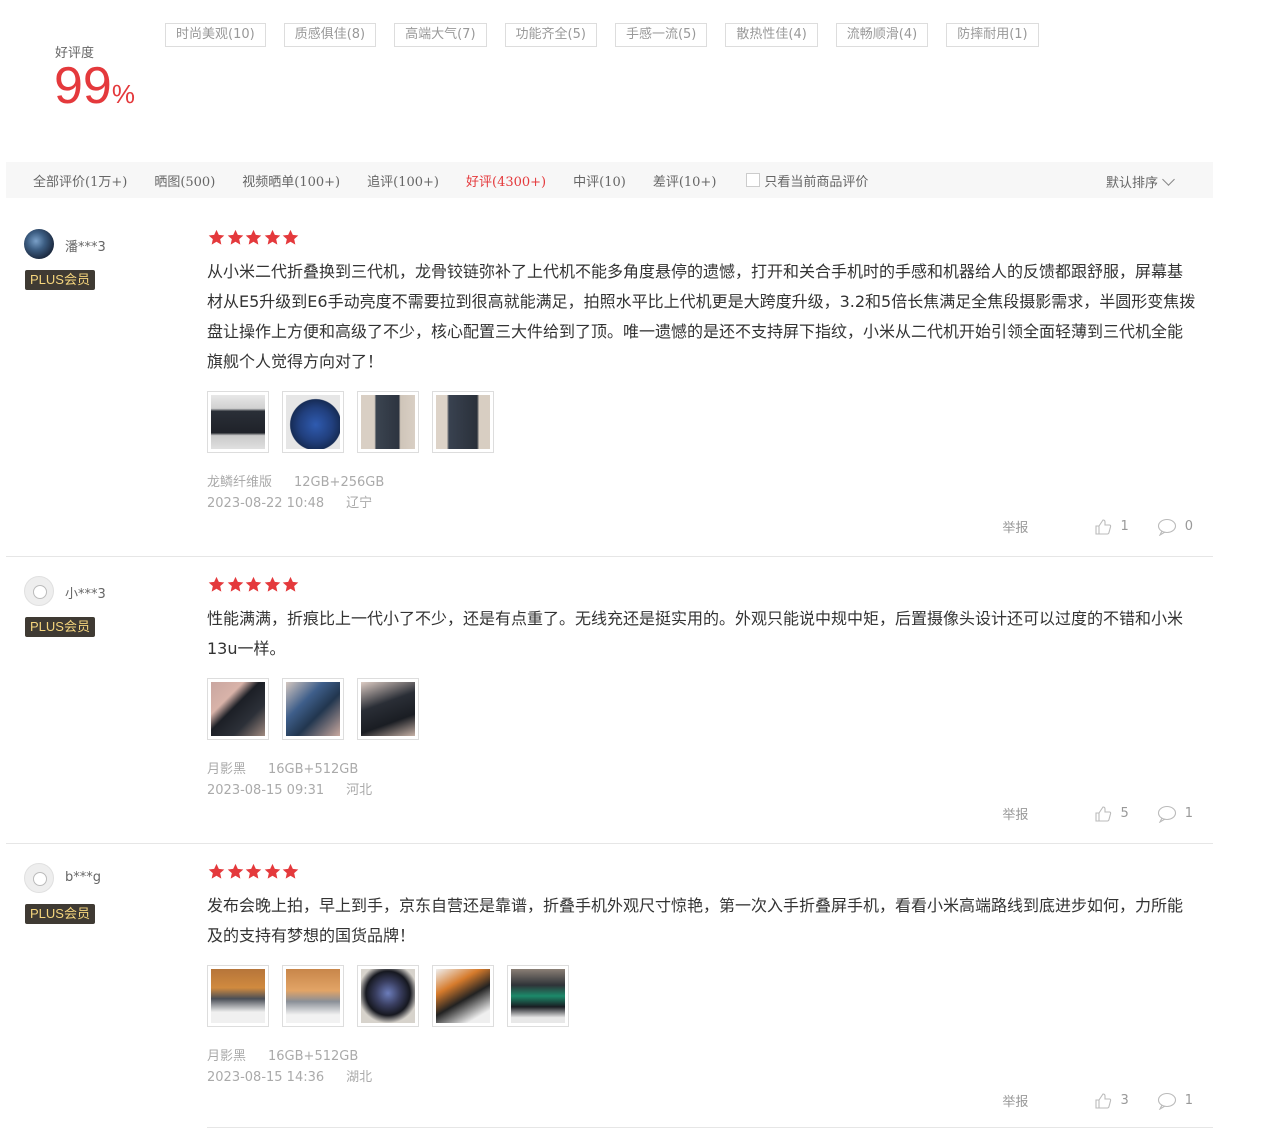  Describe the element at coordinates (291, 180) in the screenshot. I see `tab-video-reviews: 视频晒单(100+)` at that location.